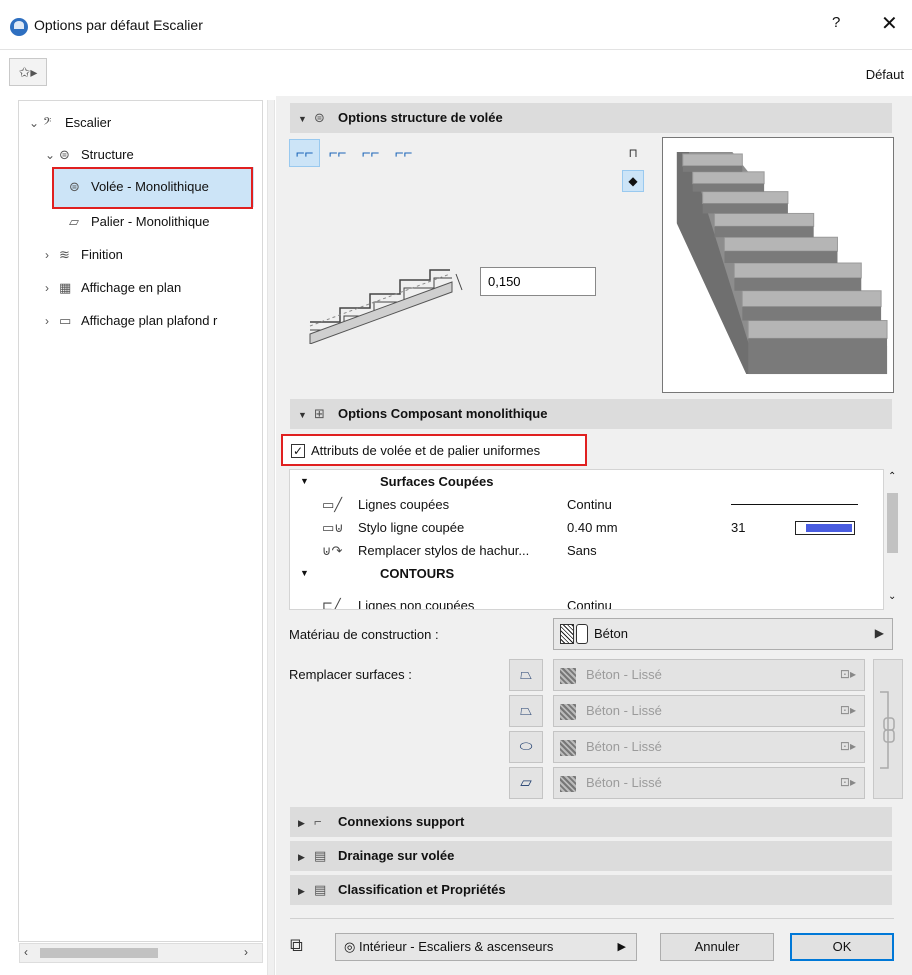 The image size is (912, 975). Describe the element at coordinates (139, 222) in the screenshot. I see `tree-item-palier-monolithique: ▱ Palier - Monolithique` at that location.